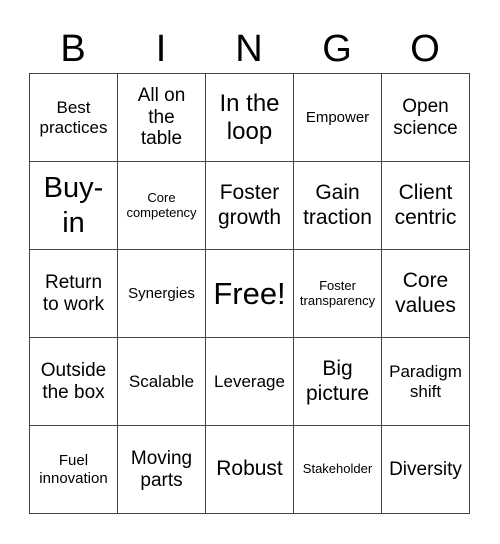 Image resolution: width=500 pixels, height=544 pixels. Describe the element at coordinates (73, 49) in the screenshot. I see `header-letter-b: B` at that location.